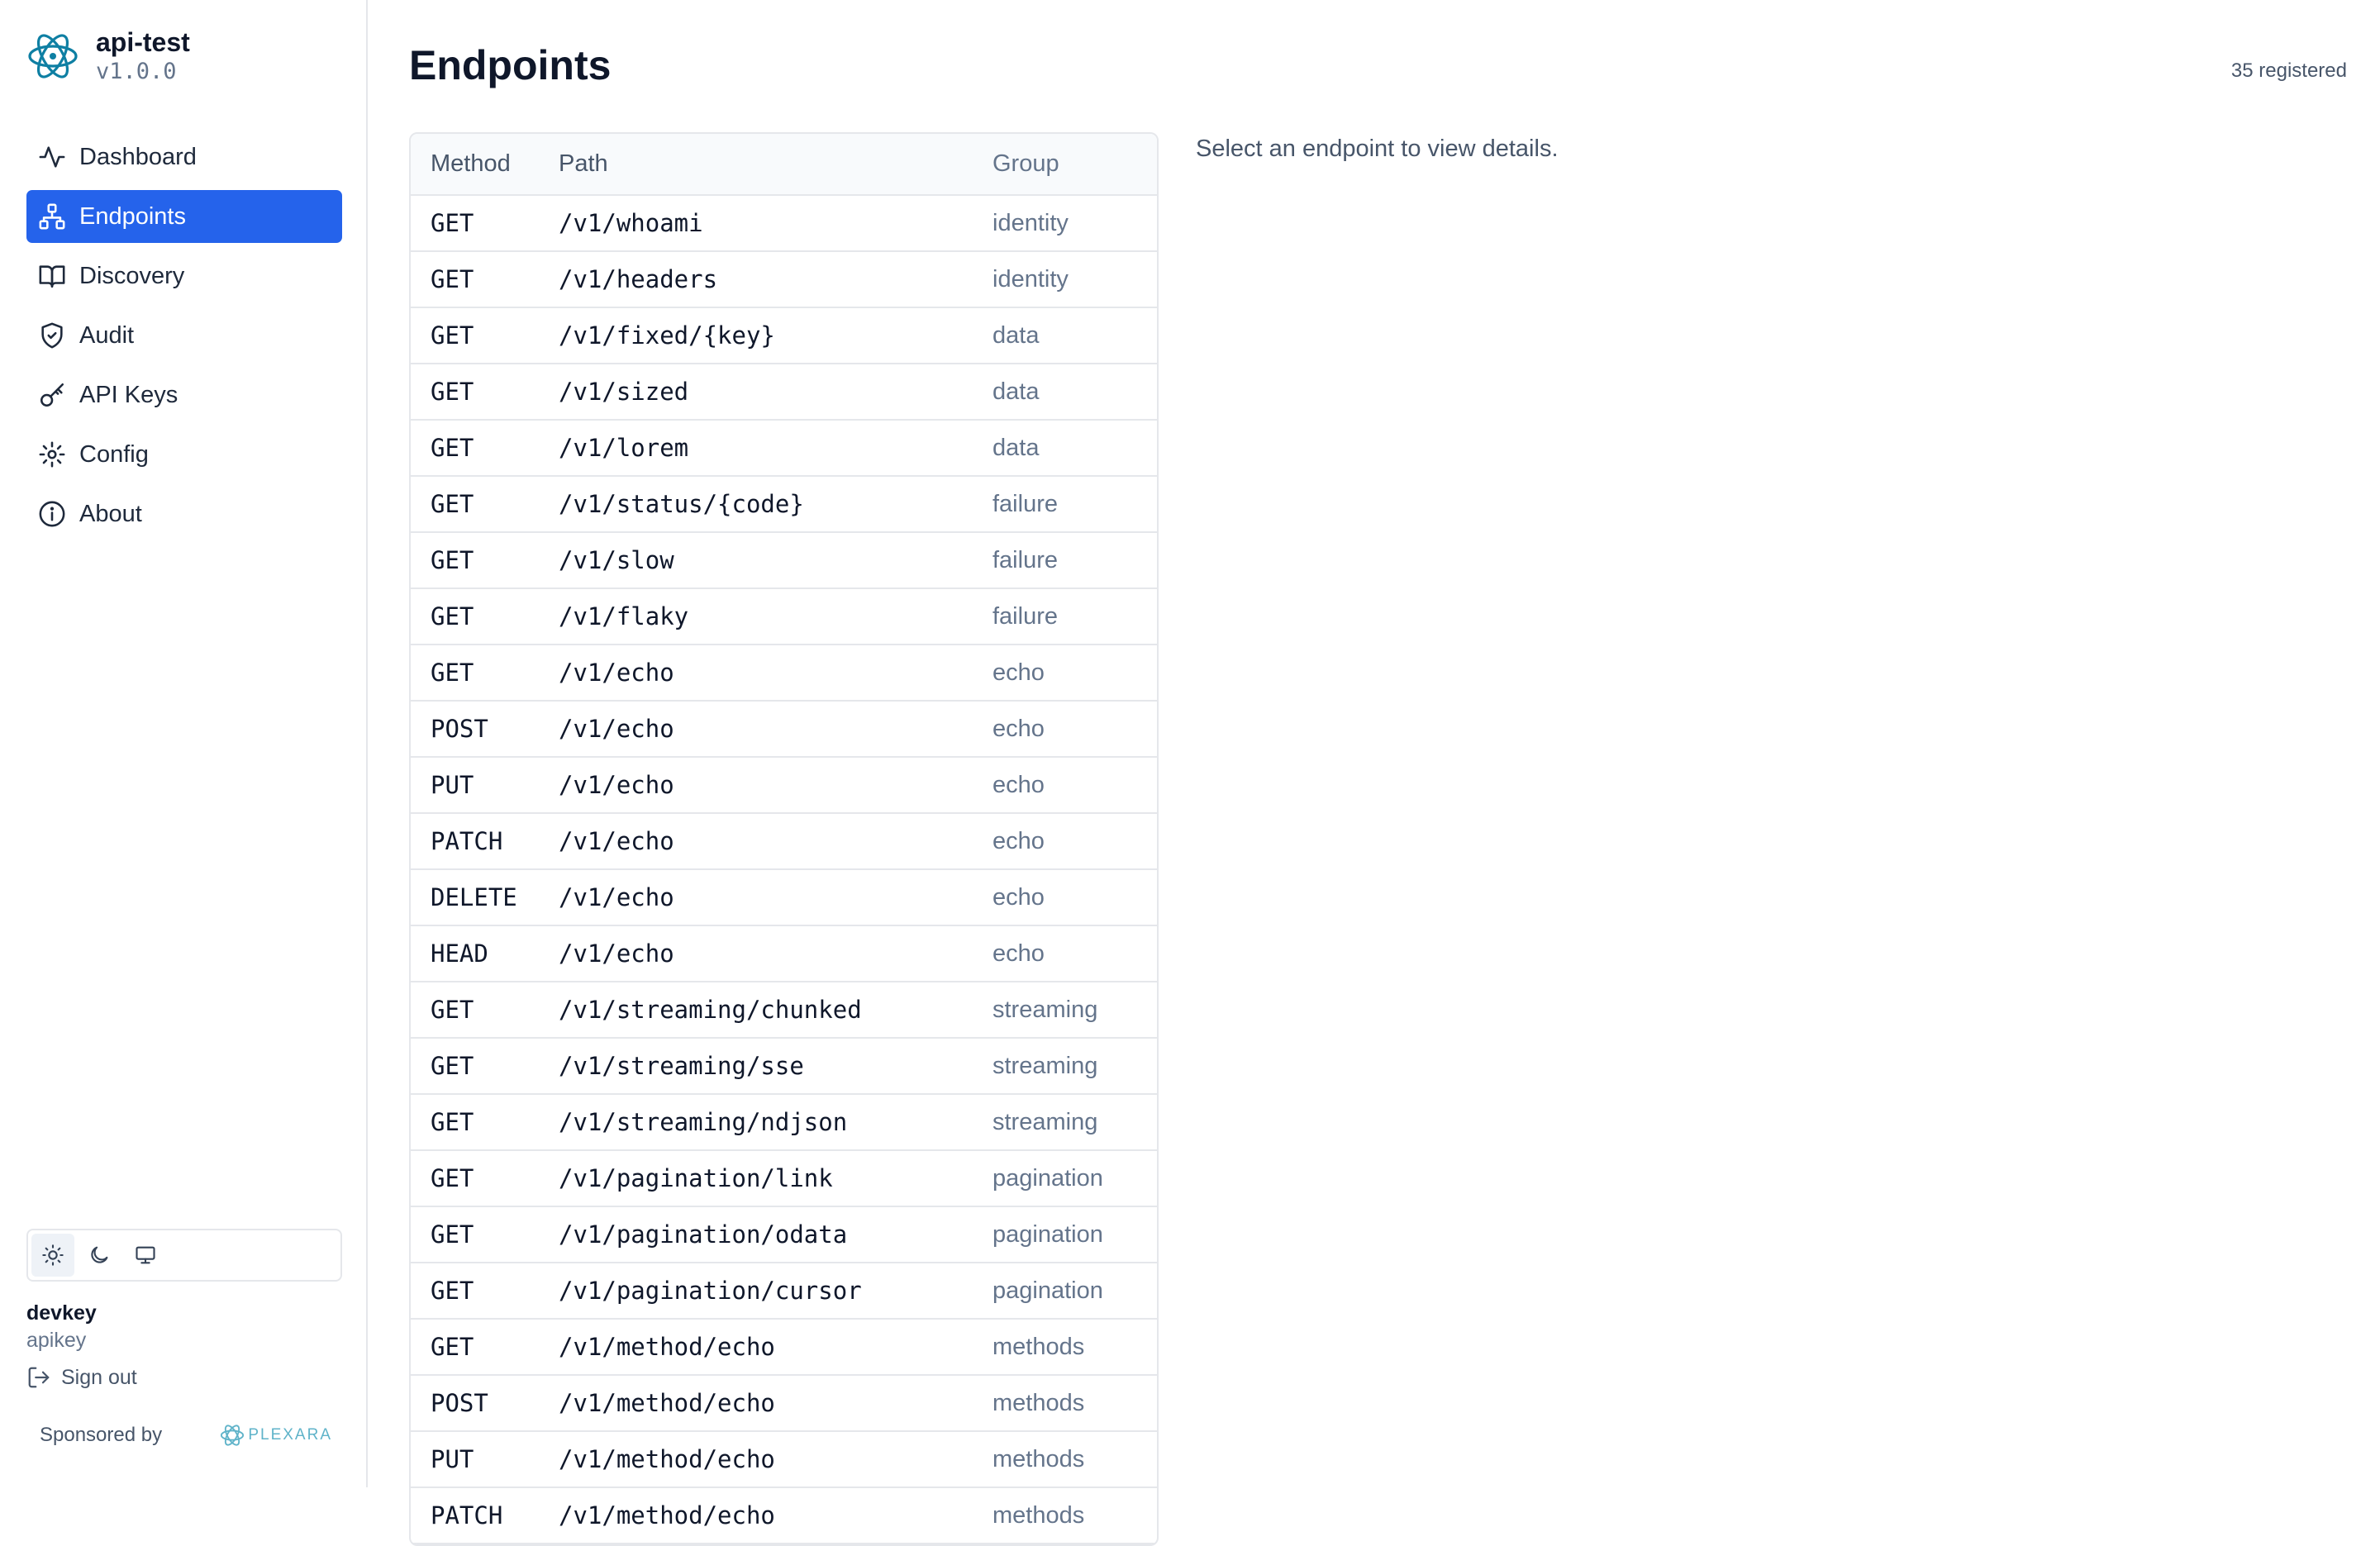  What do you see at coordinates (1074, 616) in the screenshot?
I see `endpoint-group: failure` at bounding box center [1074, 616].